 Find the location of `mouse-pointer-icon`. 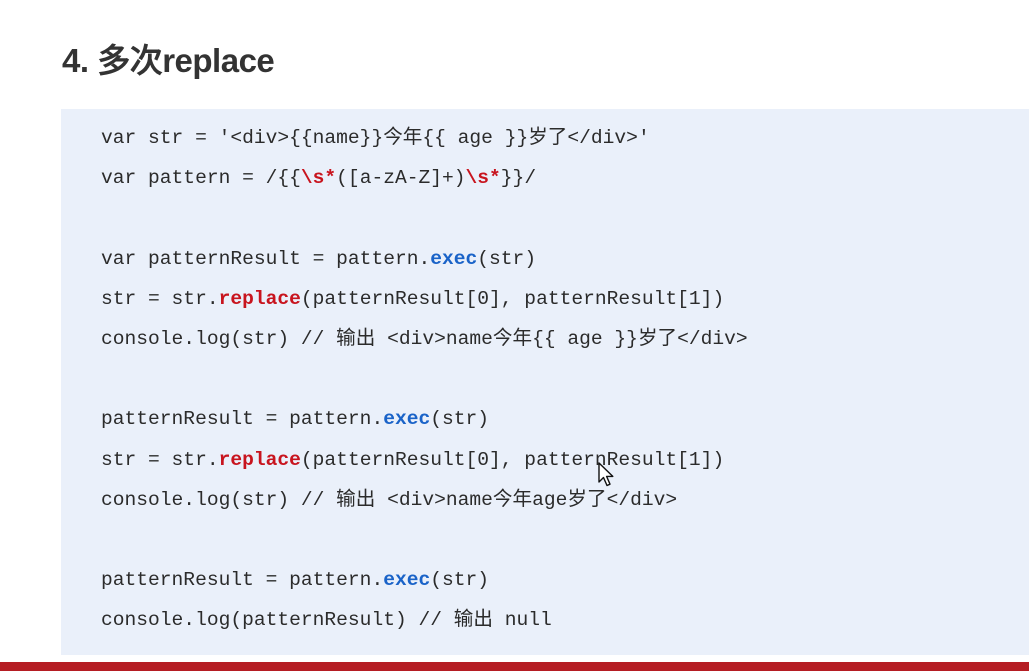

mouse-pointer-icon is located at coordinates (606, 474).